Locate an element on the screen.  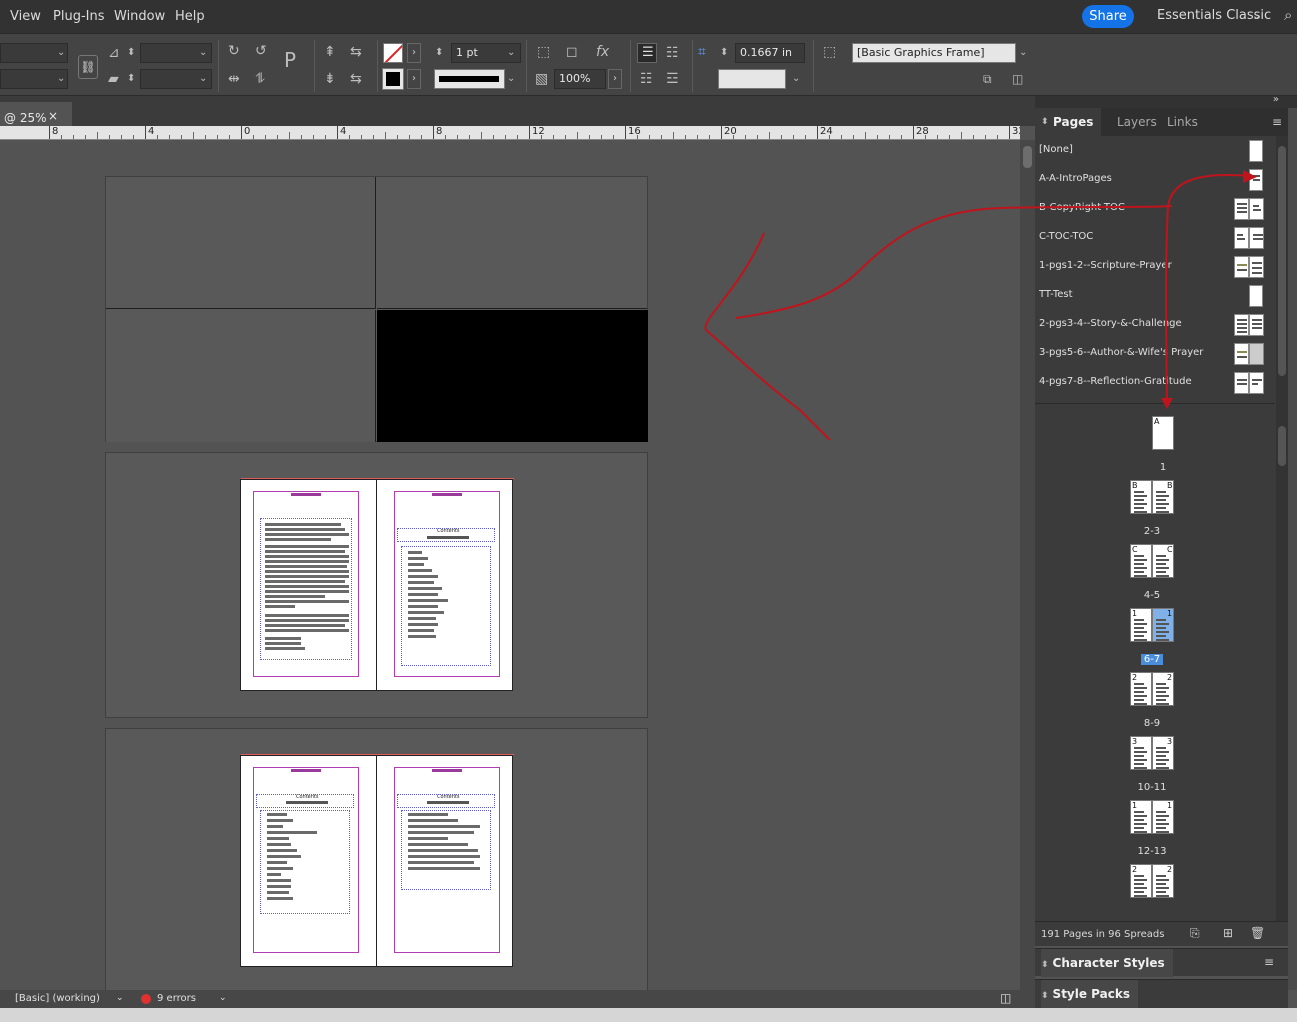
select-previous-icon: ⇆ is located at coordinates (356, 52).